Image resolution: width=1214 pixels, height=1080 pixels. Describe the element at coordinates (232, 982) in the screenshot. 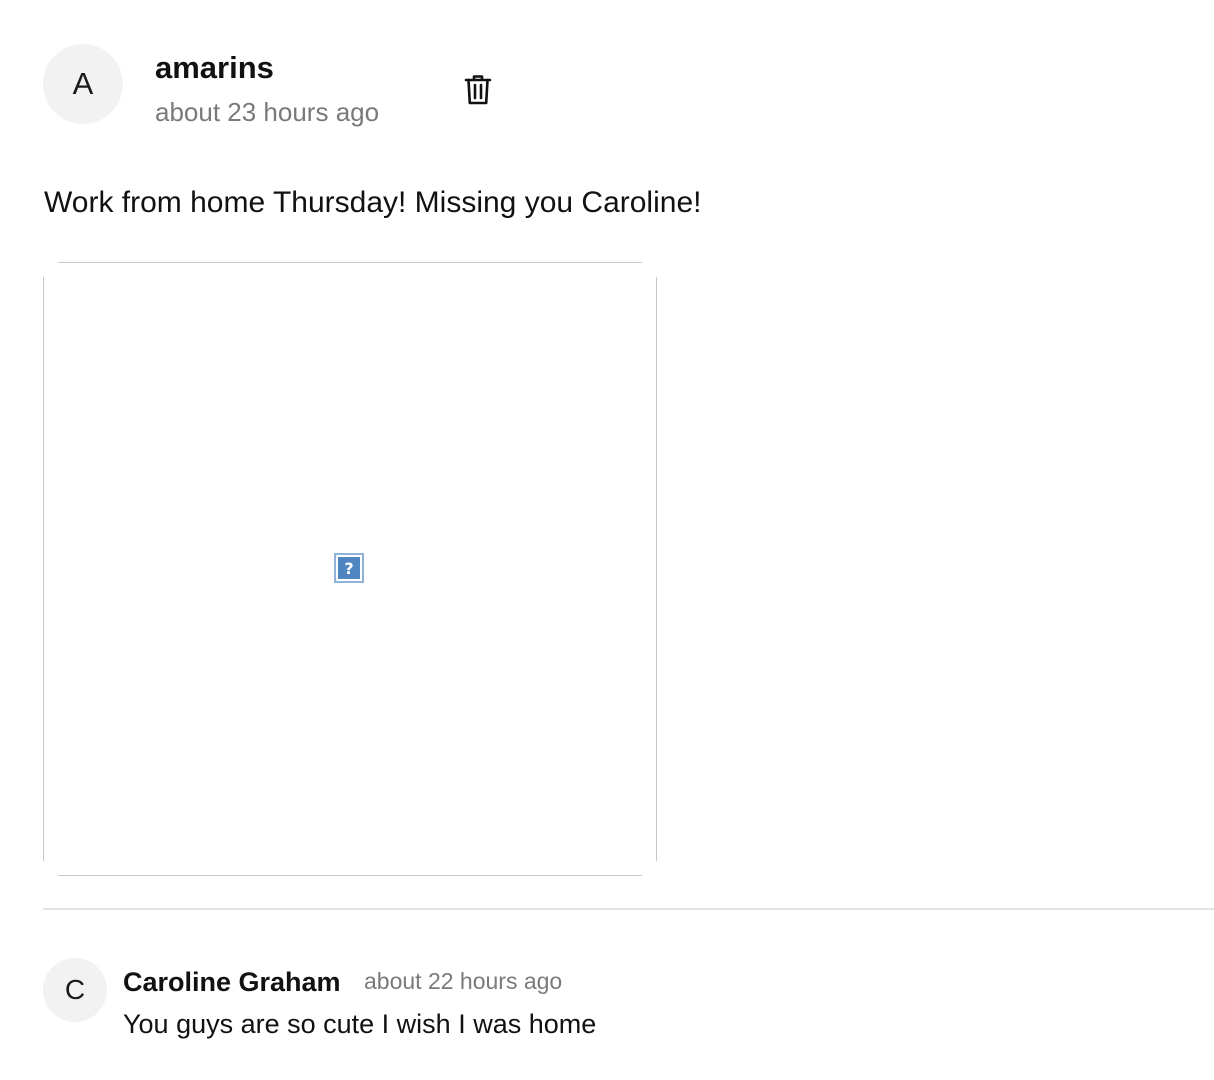

I see `comment-author: Caroline Graham` at that location.